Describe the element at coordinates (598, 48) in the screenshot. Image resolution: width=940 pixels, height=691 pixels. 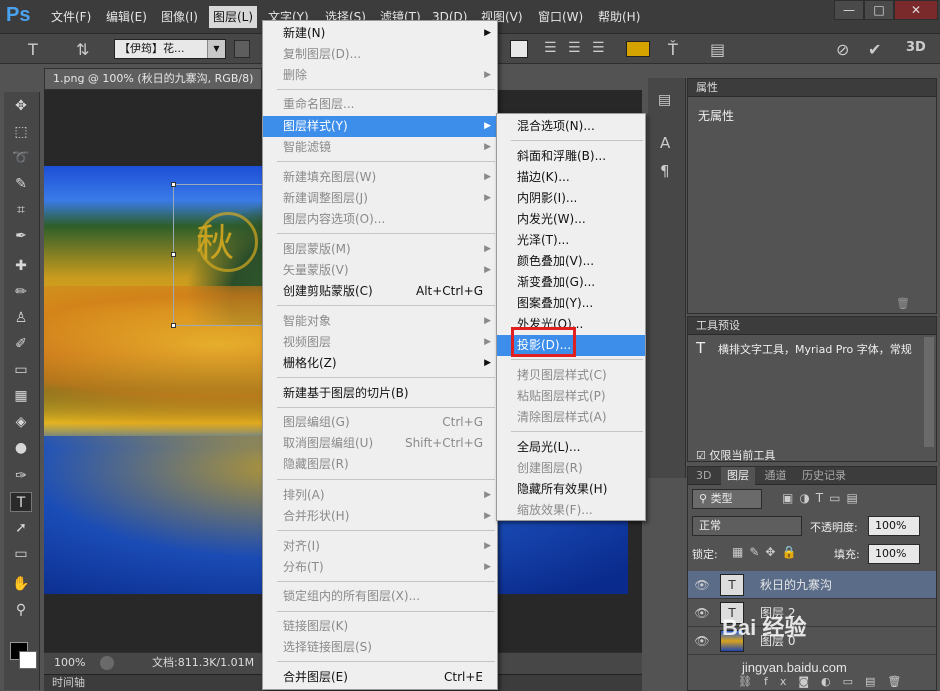
I see `align-right-icon: ☰` at that location.